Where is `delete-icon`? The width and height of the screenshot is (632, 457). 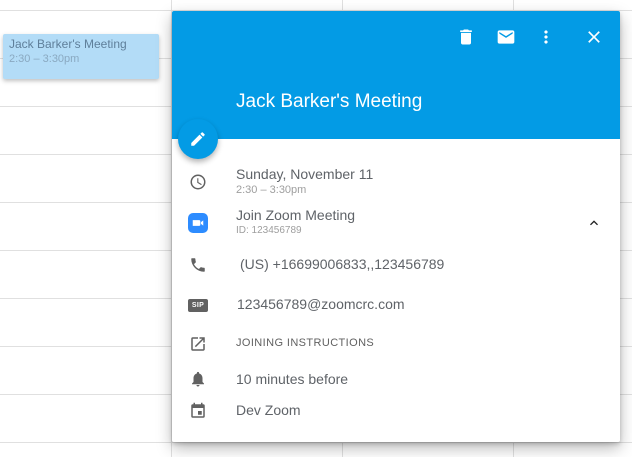
delete-icon is located at coordinates (466, 37).